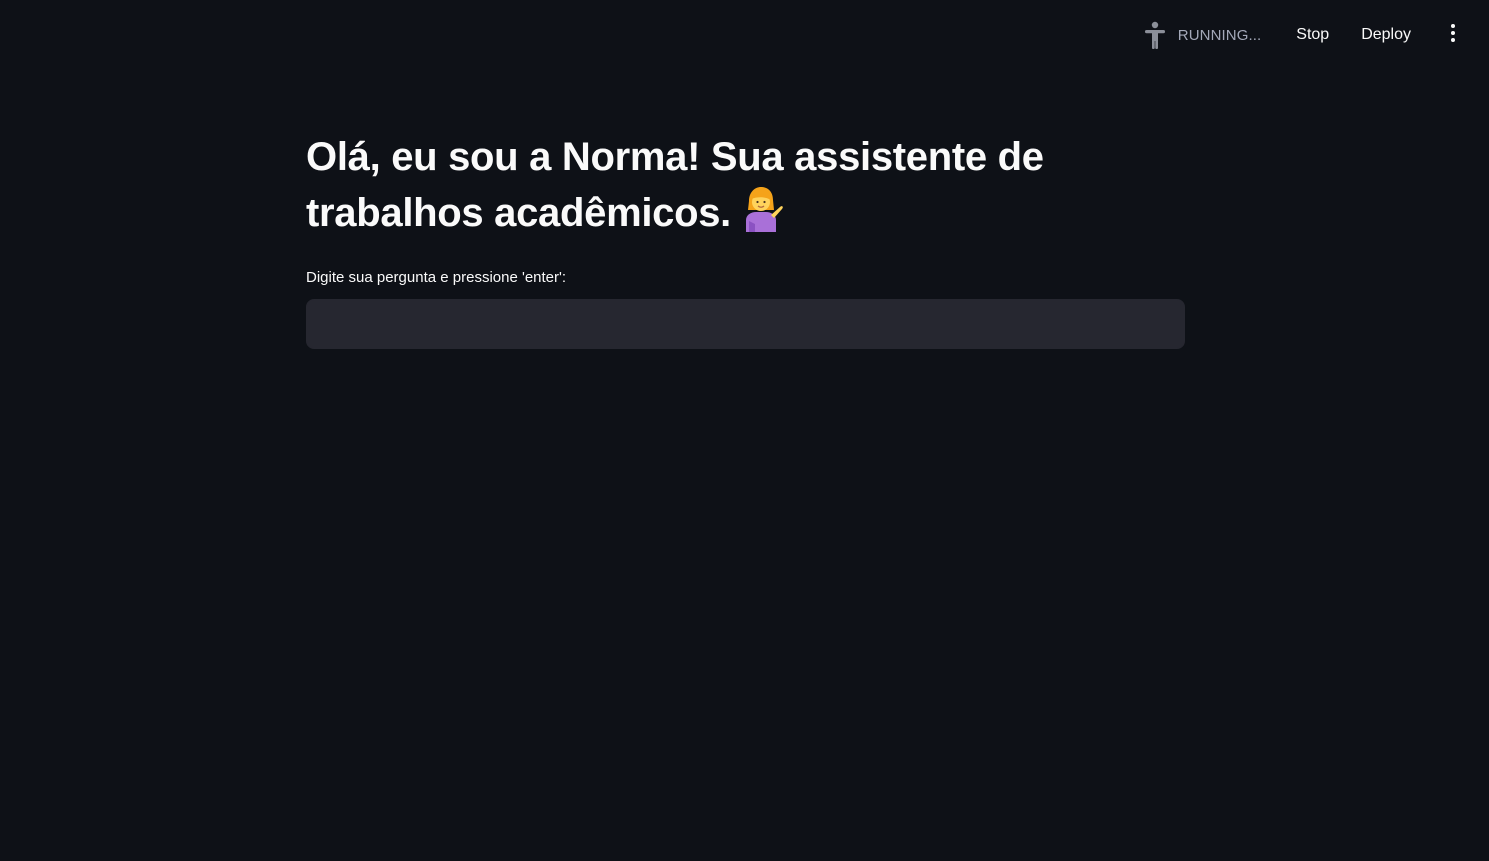 The image size is (1489, 861). Describe the element at coordinates (1386, 35) in the screenshot. I see `deploy-button: Deploy` at that location.